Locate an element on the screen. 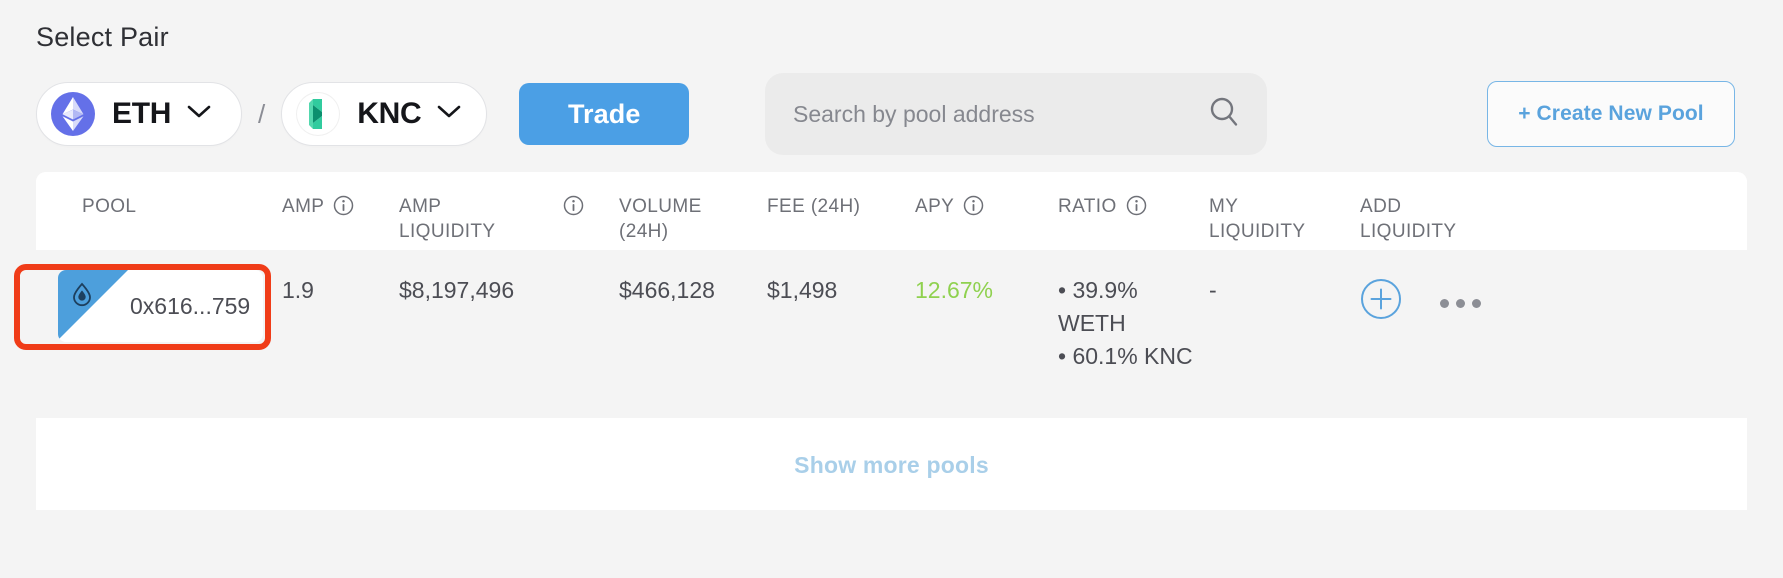 The height and width of the screenshot is (578, 1783). pool-cell-container: 0x616...759 is located at coordinates (159, 306).